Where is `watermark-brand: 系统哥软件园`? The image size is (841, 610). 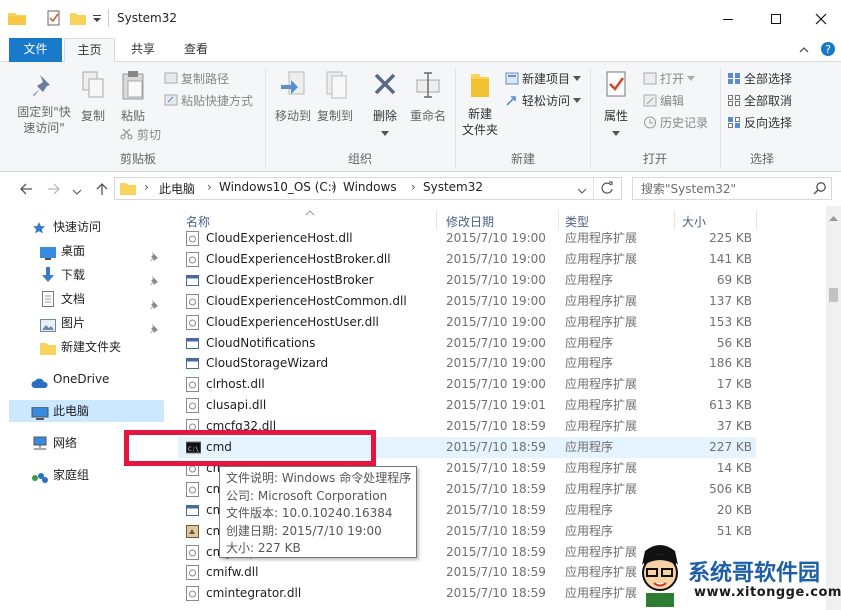 watermark-brand: 系统哥软件园 is located at coordinates (754, 573).